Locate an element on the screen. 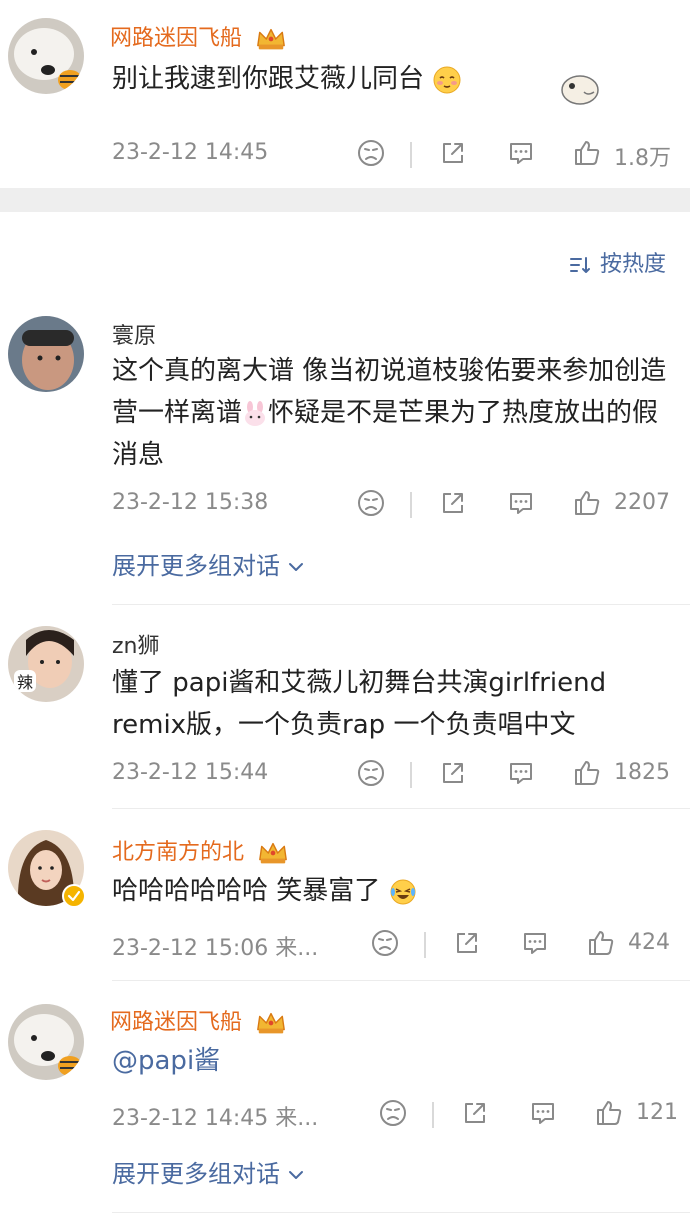 This screenshot has height=1221, width=690. username: 北方南方的北 is located at coordinates (200, 850).